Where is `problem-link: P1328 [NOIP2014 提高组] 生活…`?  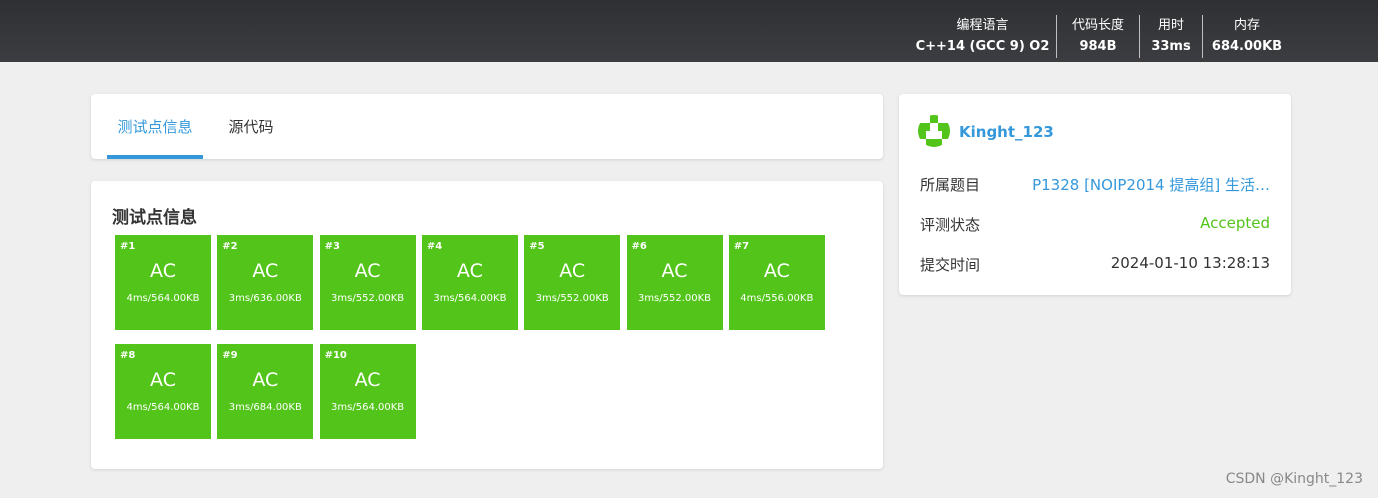 problem-link: P1328 [NOIP2014 提高组] 生活… is located at coordinates (1151, 184).